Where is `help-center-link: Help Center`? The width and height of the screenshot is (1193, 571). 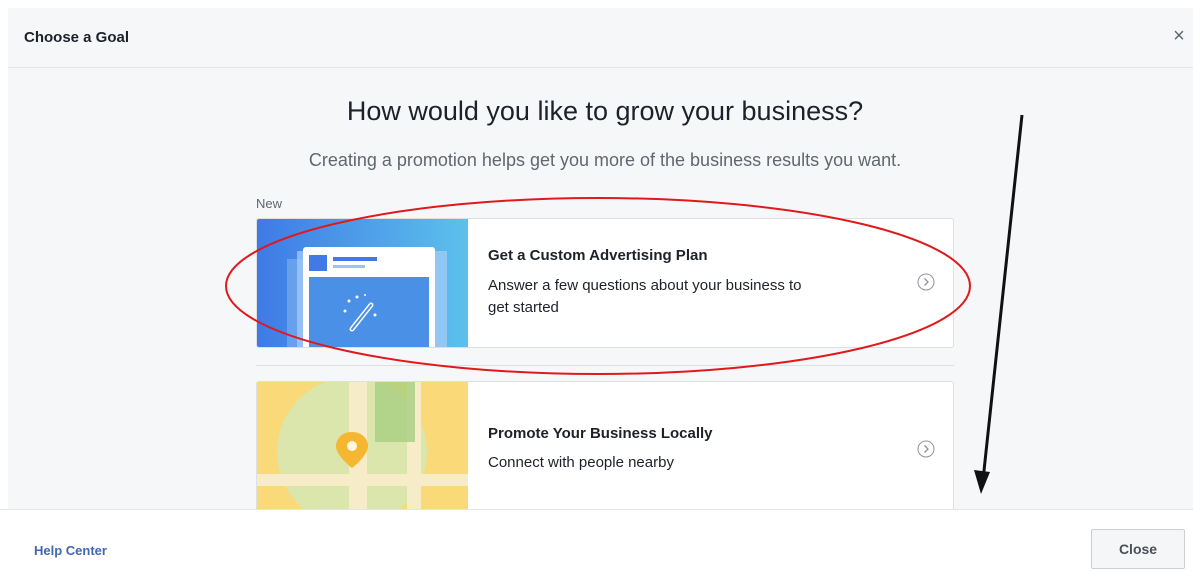 help-center-link: Help Center is located at coordinates (70, 550).